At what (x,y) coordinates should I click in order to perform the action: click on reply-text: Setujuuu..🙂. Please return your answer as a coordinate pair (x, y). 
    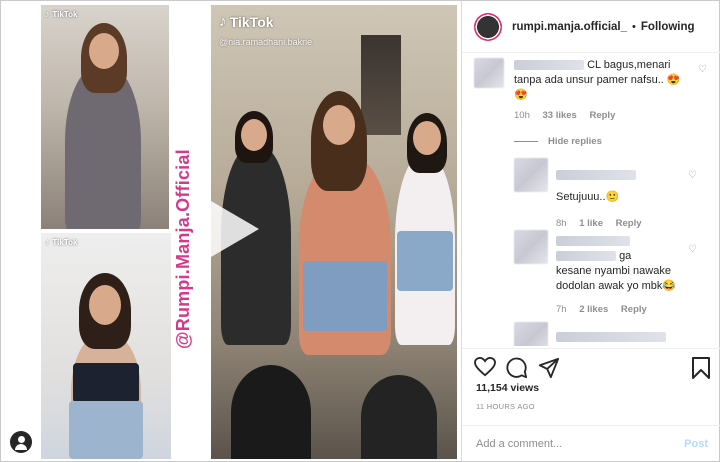
    Looking at the image, I should click on (588, 197).